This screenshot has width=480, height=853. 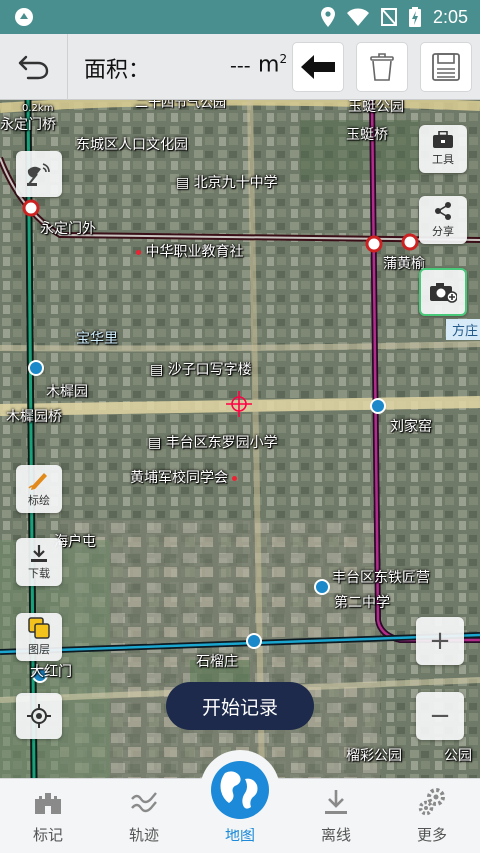 I want to click on share-button: 分享, so click(x=443, y=220).